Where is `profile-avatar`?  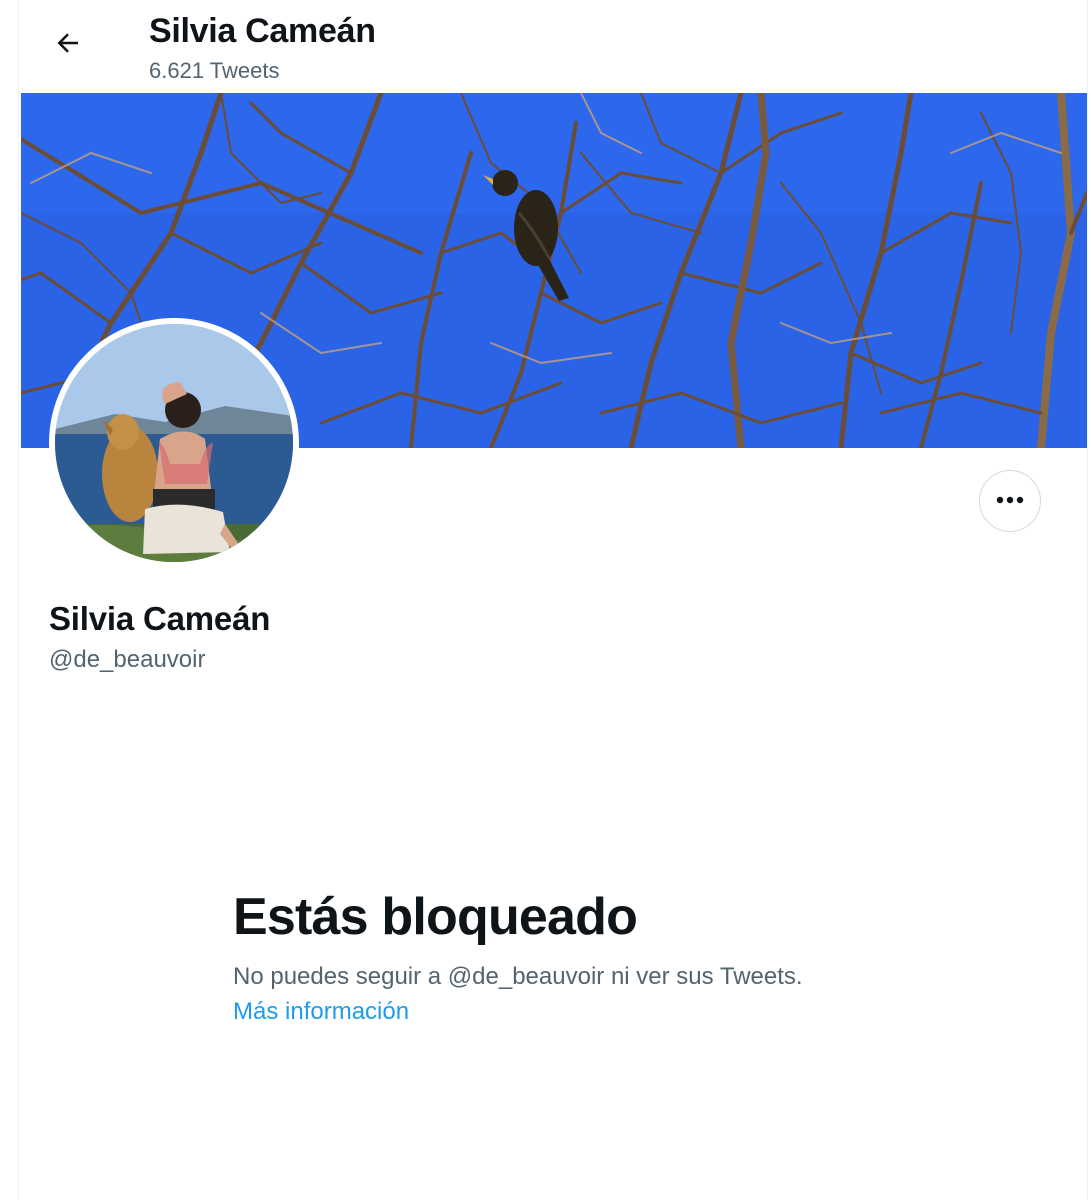 profile-avatar is located at coordinates (174, 443).